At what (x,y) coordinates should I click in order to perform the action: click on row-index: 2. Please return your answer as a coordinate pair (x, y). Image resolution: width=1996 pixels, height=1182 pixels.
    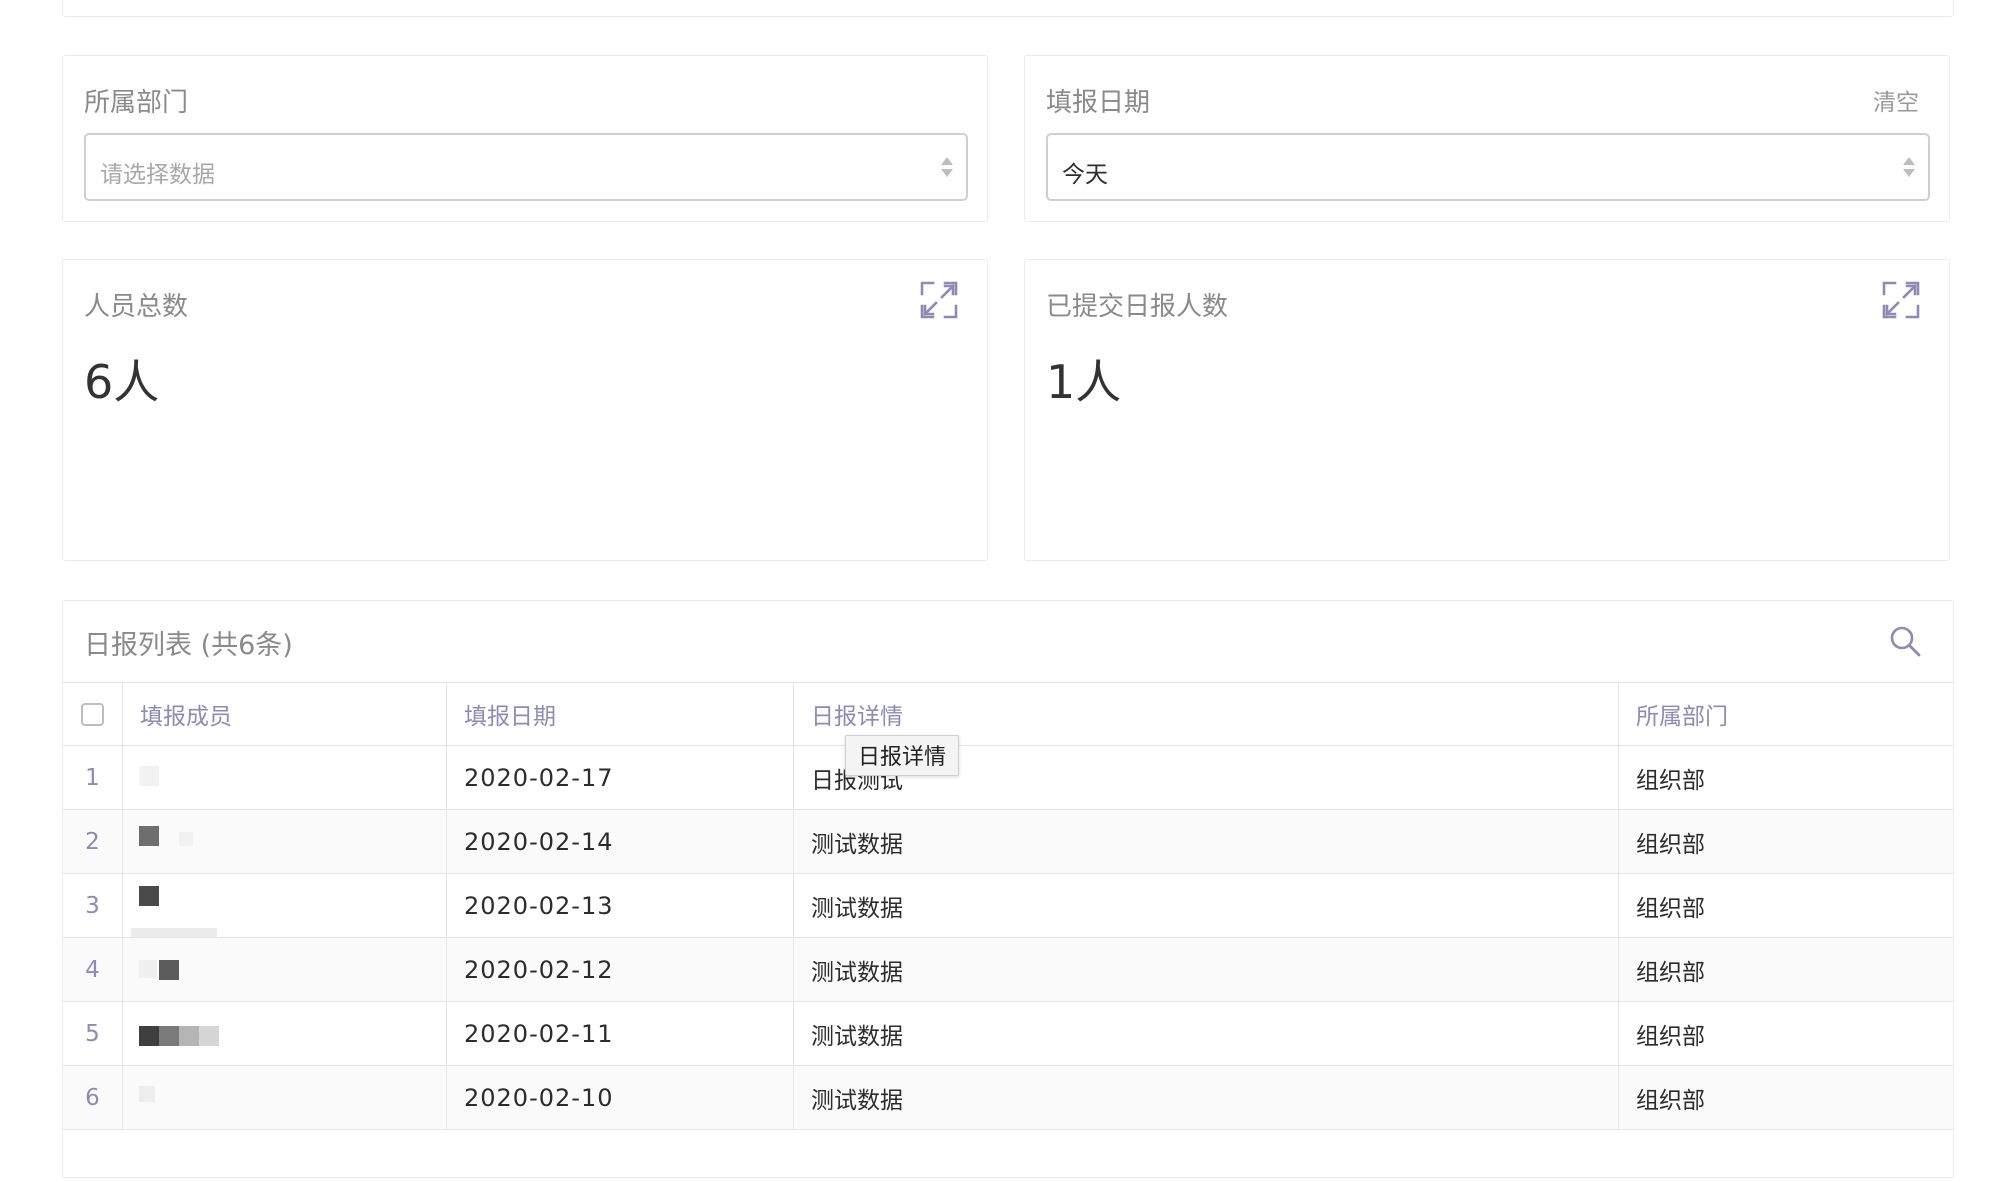
    Looking at the image, I should click on (93, 841).